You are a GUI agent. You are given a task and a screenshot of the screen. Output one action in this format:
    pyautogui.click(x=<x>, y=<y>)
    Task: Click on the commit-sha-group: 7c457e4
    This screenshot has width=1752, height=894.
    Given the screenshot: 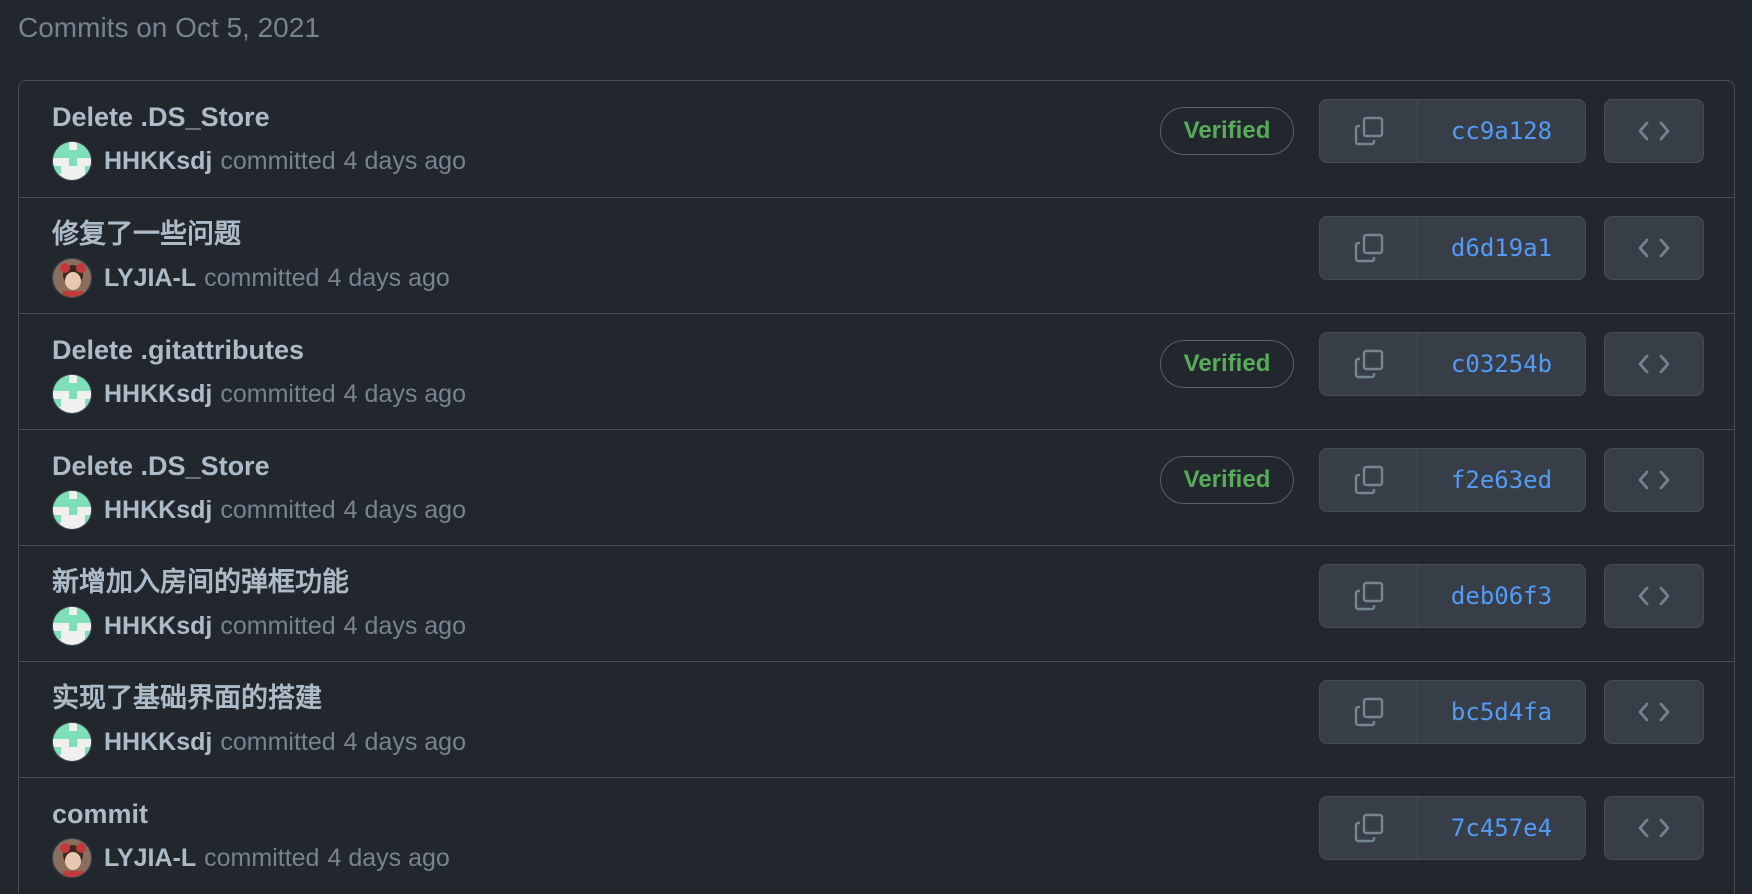 What is the action you would take?
    pyautogui.click(x=1452, y=828)
    